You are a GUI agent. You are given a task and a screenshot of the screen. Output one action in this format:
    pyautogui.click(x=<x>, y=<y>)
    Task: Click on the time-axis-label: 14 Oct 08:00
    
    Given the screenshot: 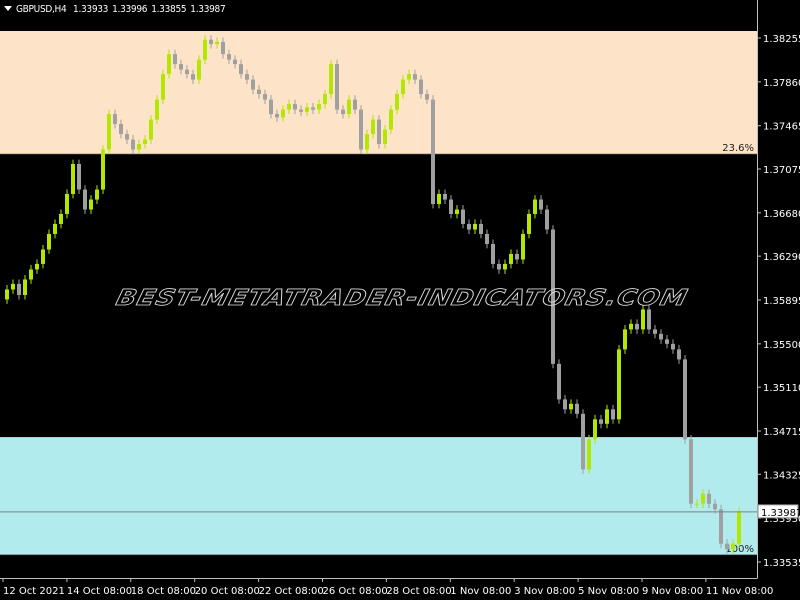 What is the action you would take?
    pyautogui.click(x=99, y=591)
    